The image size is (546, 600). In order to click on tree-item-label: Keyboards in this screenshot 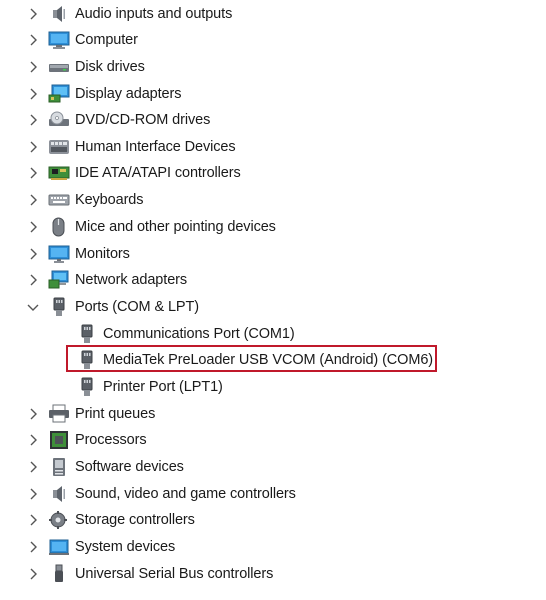, I will do `click(109, 200)`.